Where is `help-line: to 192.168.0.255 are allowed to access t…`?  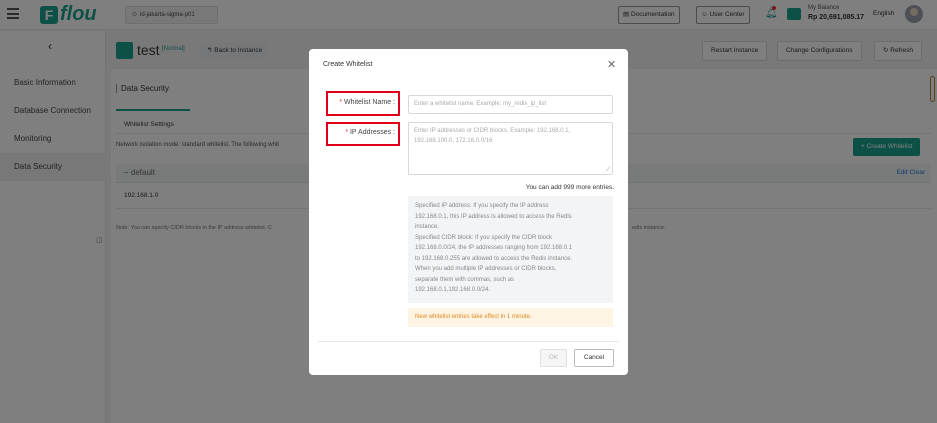 help-line: to 192.168.0.255 are allowed to access t… is located at coordinates (494, 258).